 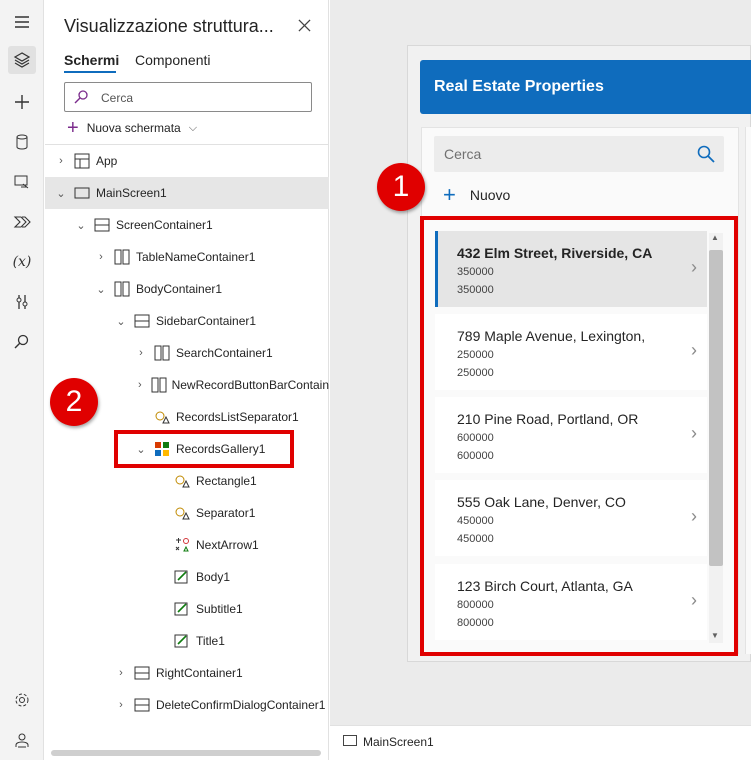 I want to click on tree-search-input: Cerca, so click(x=188, y=97).